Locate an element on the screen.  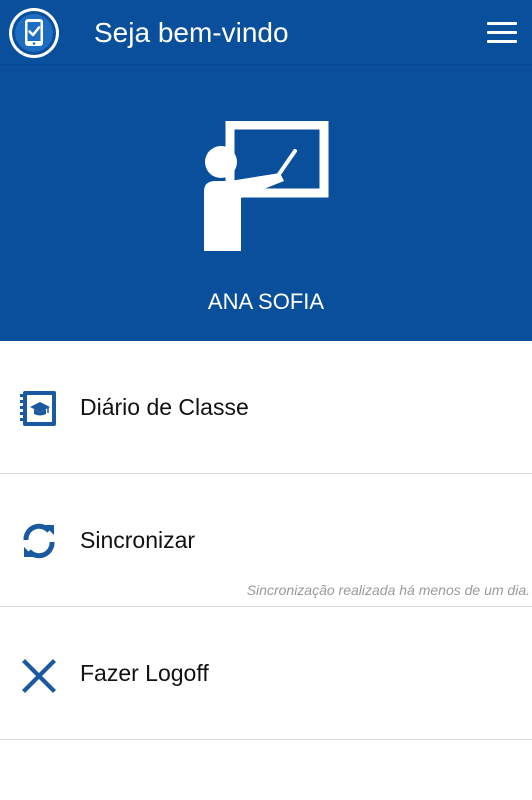
close-x-icon is located at coordinates (39, 676).